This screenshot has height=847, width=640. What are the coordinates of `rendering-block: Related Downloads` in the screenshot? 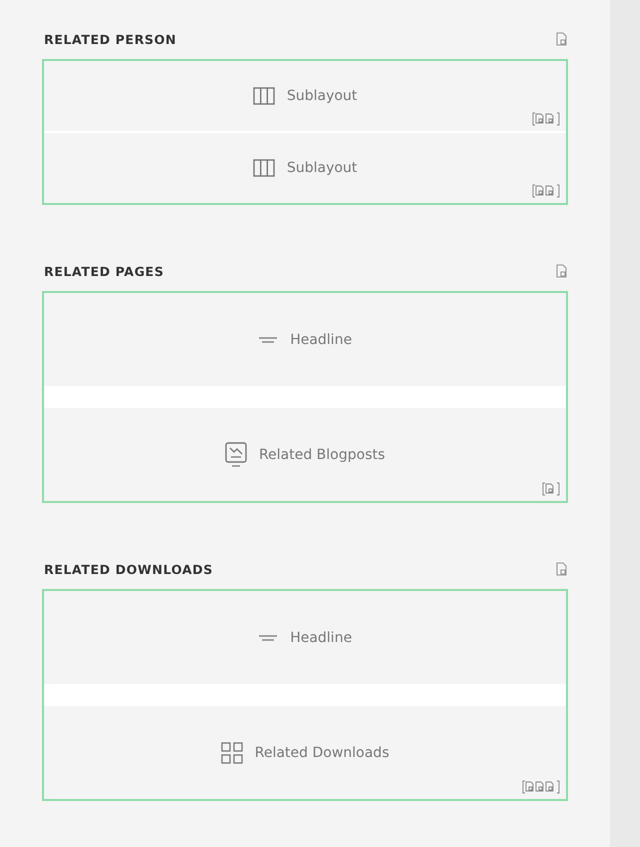 It's located at (305, 752).